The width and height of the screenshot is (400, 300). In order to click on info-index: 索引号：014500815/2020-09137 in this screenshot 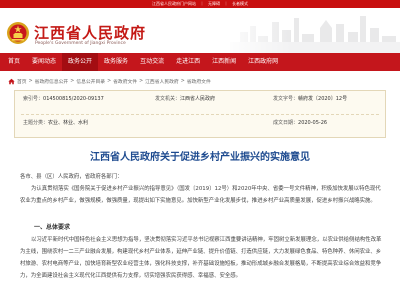, I will do `click(63, 99)`.